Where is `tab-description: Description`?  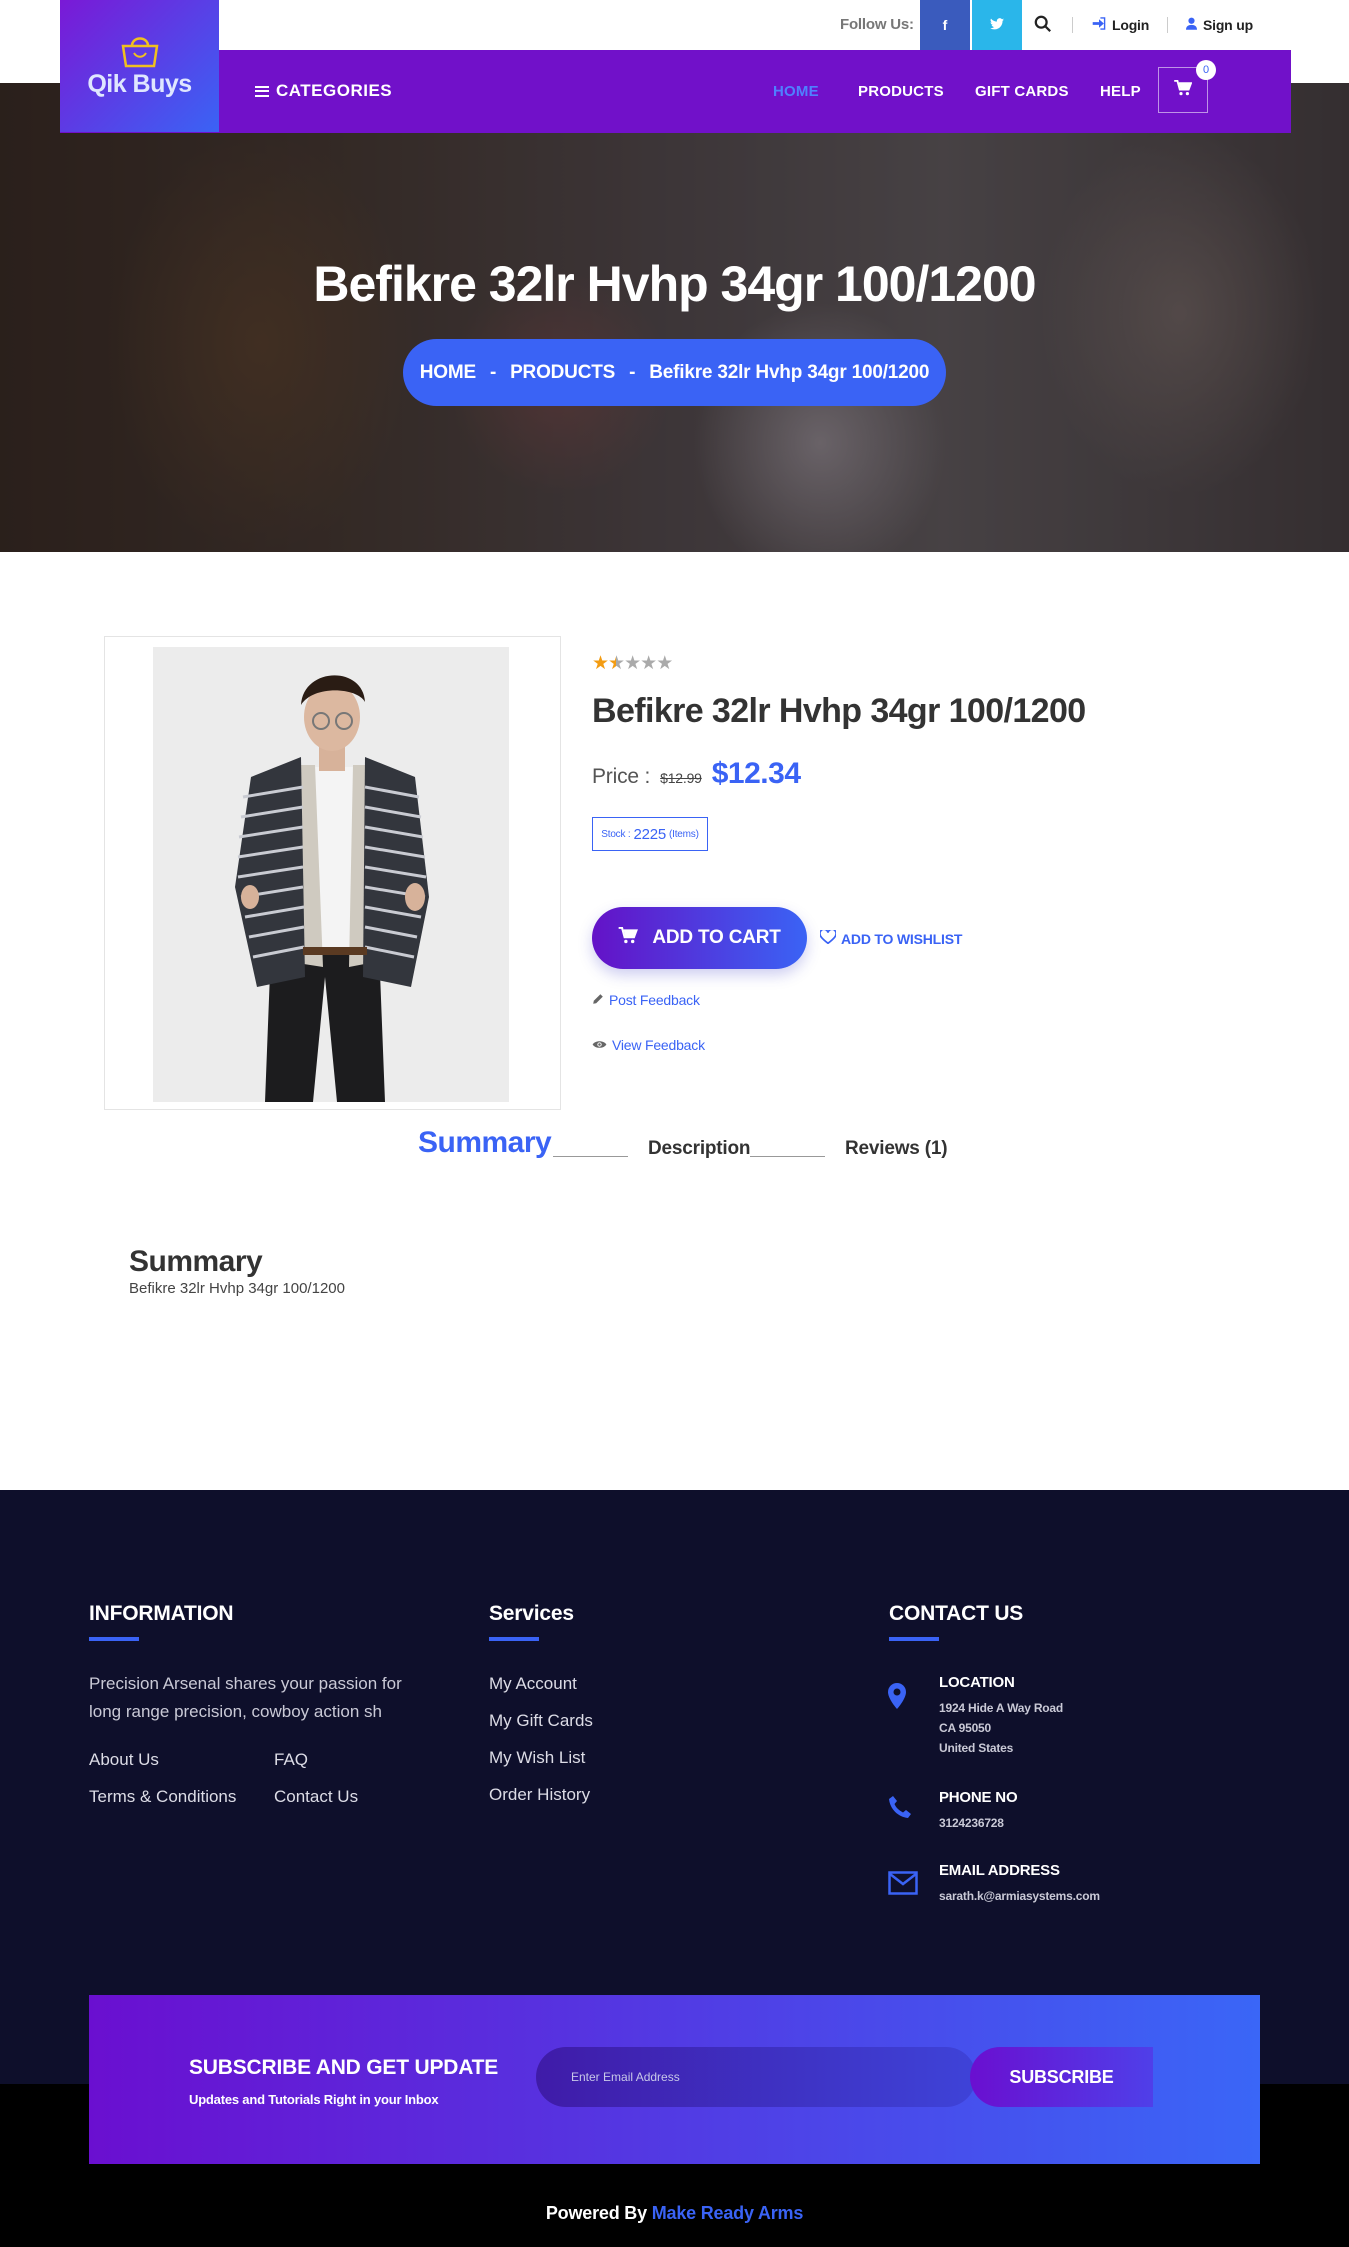 tab-description: Description is located at coordinates (699, 1149).